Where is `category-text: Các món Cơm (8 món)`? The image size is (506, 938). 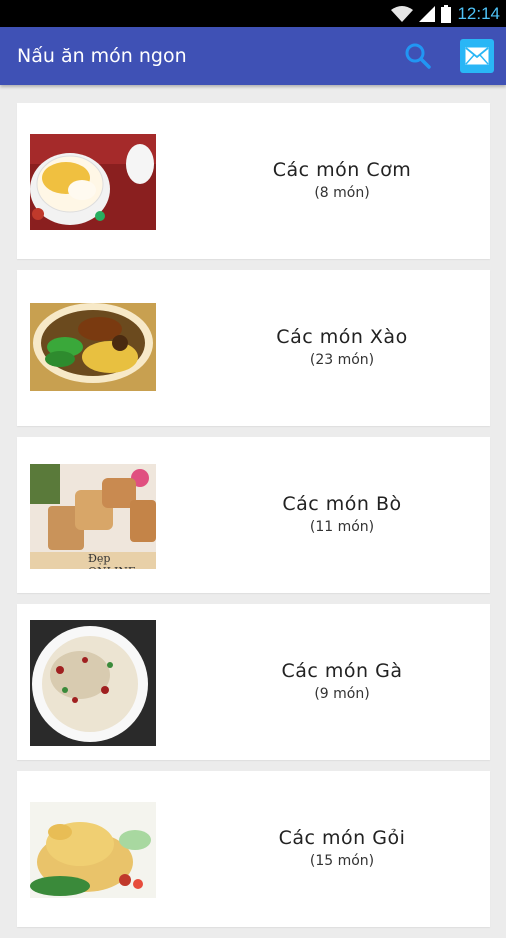 category-text: Các món Cơm (8 món) is located at coordinates (342, 181).